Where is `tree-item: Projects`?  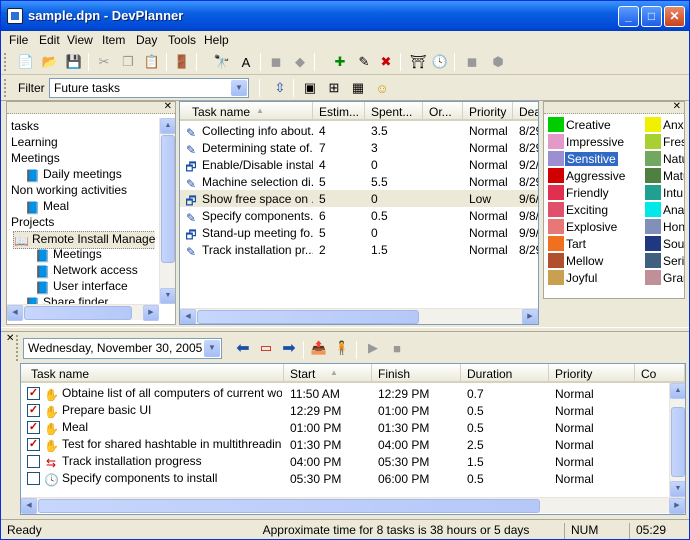
tree-item: Projects is located at coordinates (32, 222).